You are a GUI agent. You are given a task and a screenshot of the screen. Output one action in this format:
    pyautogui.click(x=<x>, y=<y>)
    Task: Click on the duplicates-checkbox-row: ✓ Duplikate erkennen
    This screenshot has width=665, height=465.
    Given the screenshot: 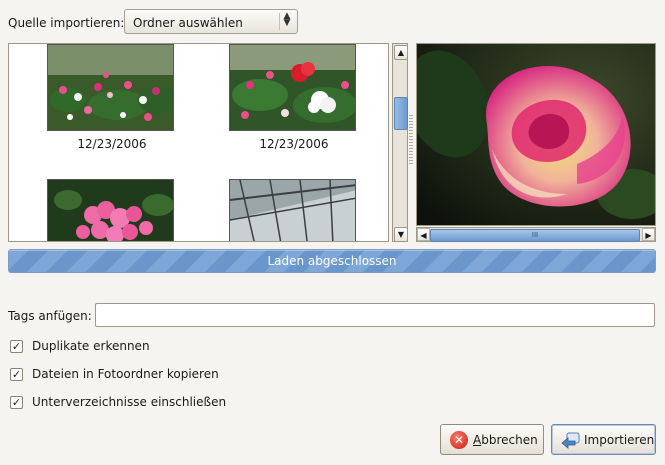 What is the action you would take?
    pyautogui.click(x=79, y=346)
    